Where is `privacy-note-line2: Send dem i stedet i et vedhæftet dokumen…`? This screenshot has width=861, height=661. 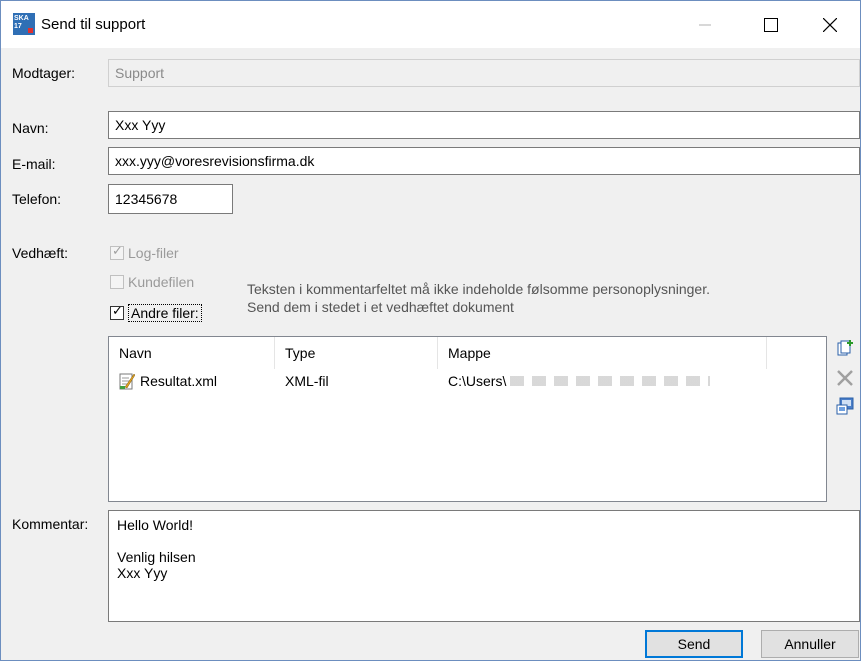 privacy-note-line2: Send dem i stedet i et vedhæftet dokumen… is located at coordinates (380, 307).